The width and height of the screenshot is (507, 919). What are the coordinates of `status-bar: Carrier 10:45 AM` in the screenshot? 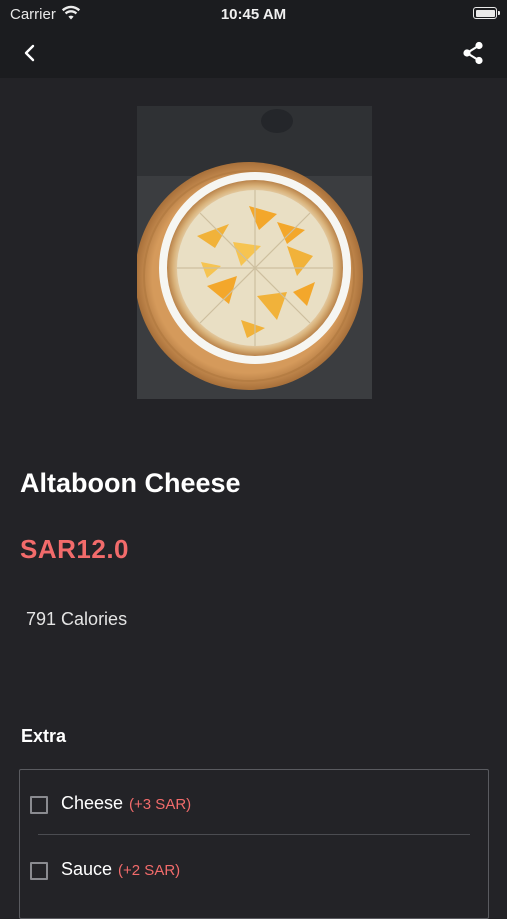 It's located at (253, 14).